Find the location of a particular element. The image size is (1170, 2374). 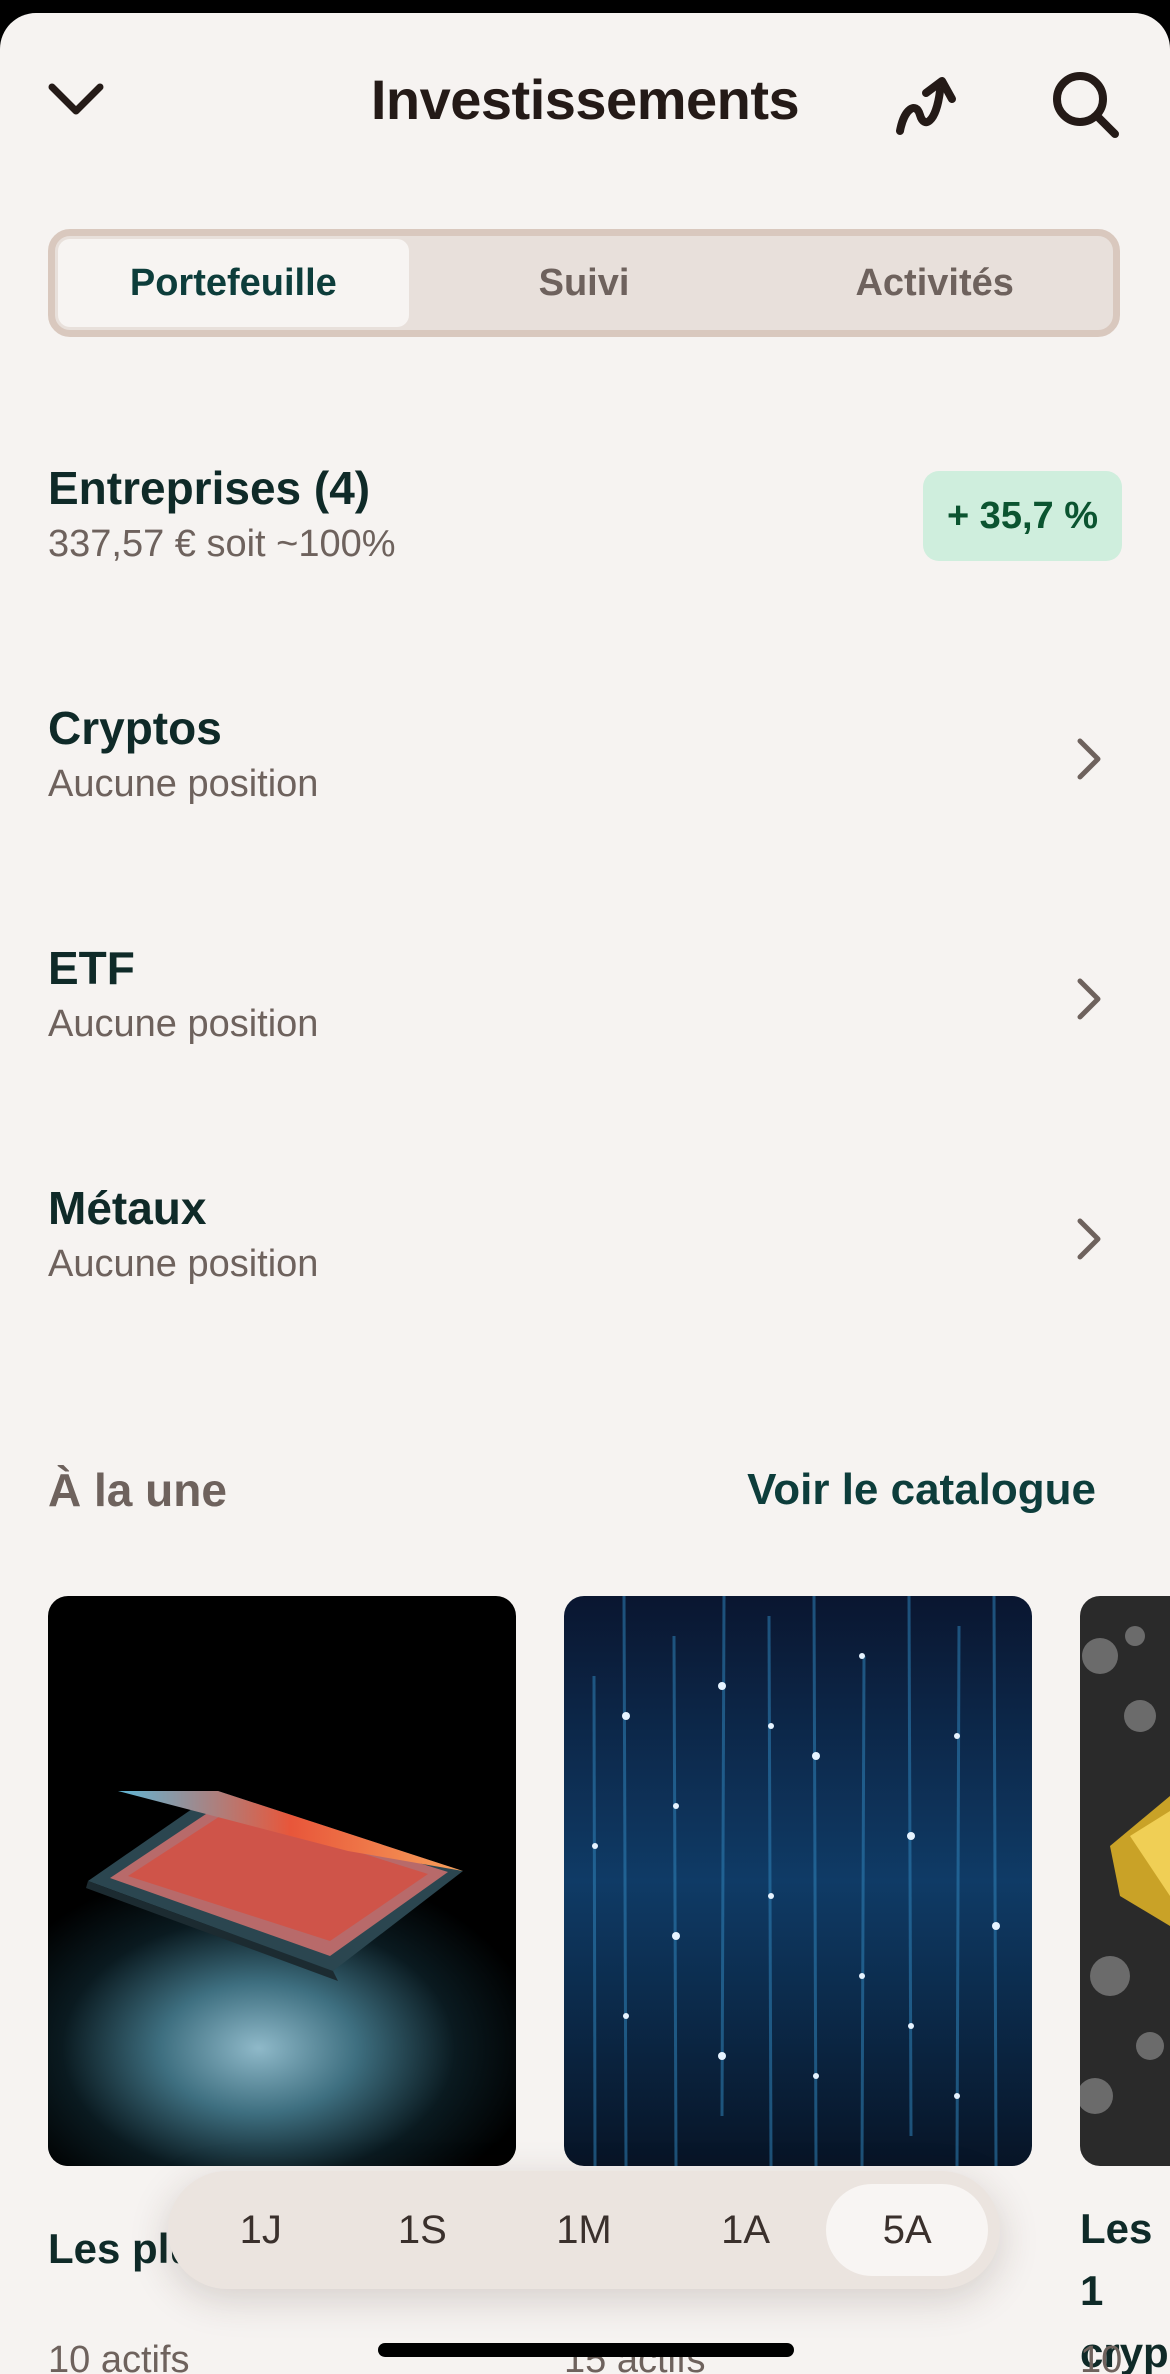

trend-button is located at coordinates (925, 106).